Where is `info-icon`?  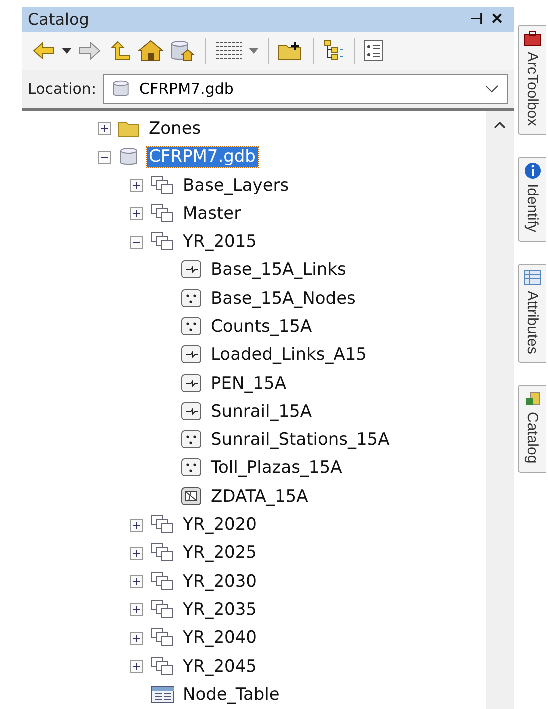 info-icon is located at coordinates (533, 171).